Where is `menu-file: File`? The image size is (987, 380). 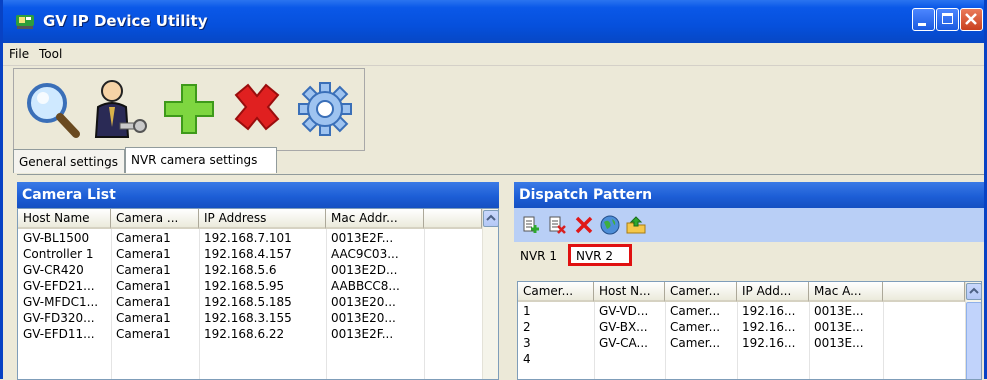
menu-file: File is located at coordinates (19, 54).